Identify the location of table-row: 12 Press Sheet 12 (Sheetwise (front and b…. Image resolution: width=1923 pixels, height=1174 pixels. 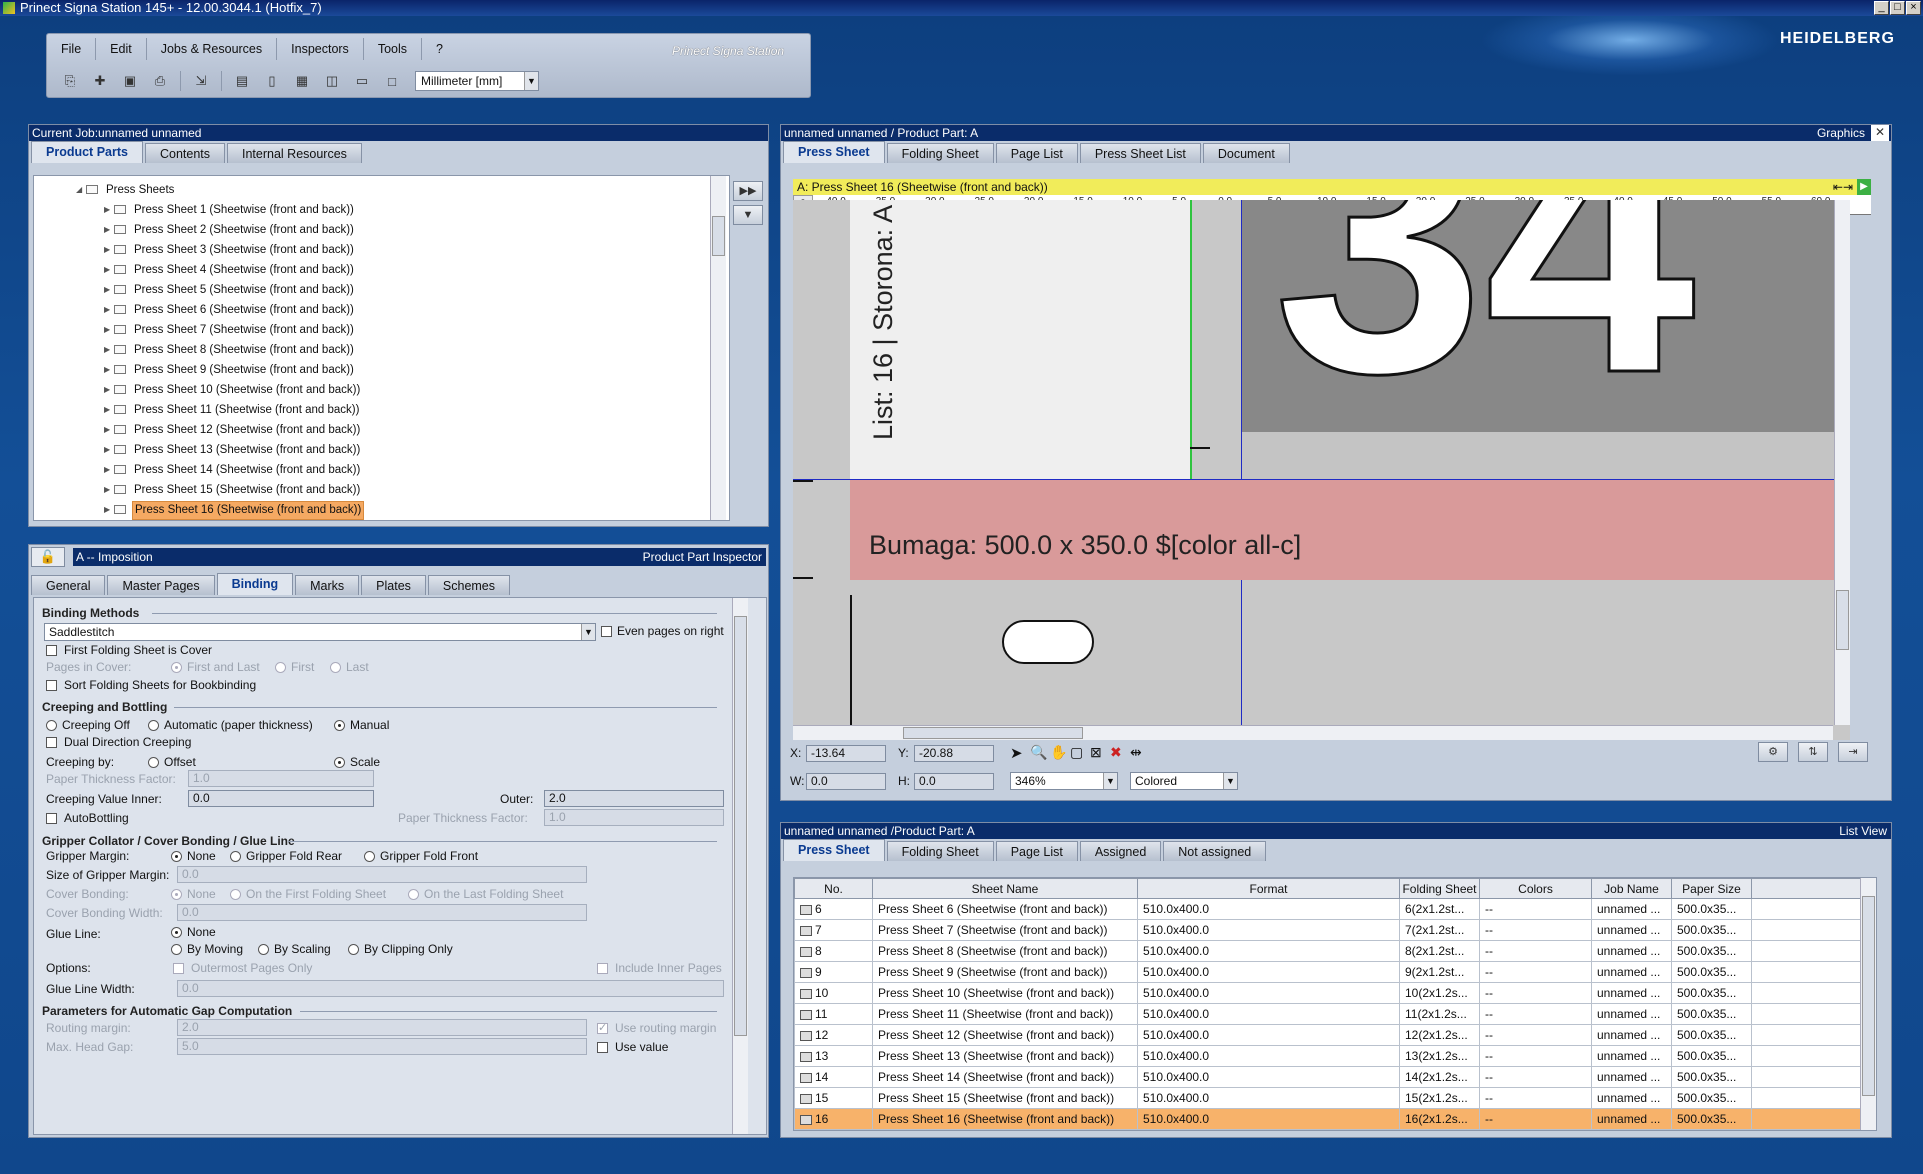
(1328, 1035).